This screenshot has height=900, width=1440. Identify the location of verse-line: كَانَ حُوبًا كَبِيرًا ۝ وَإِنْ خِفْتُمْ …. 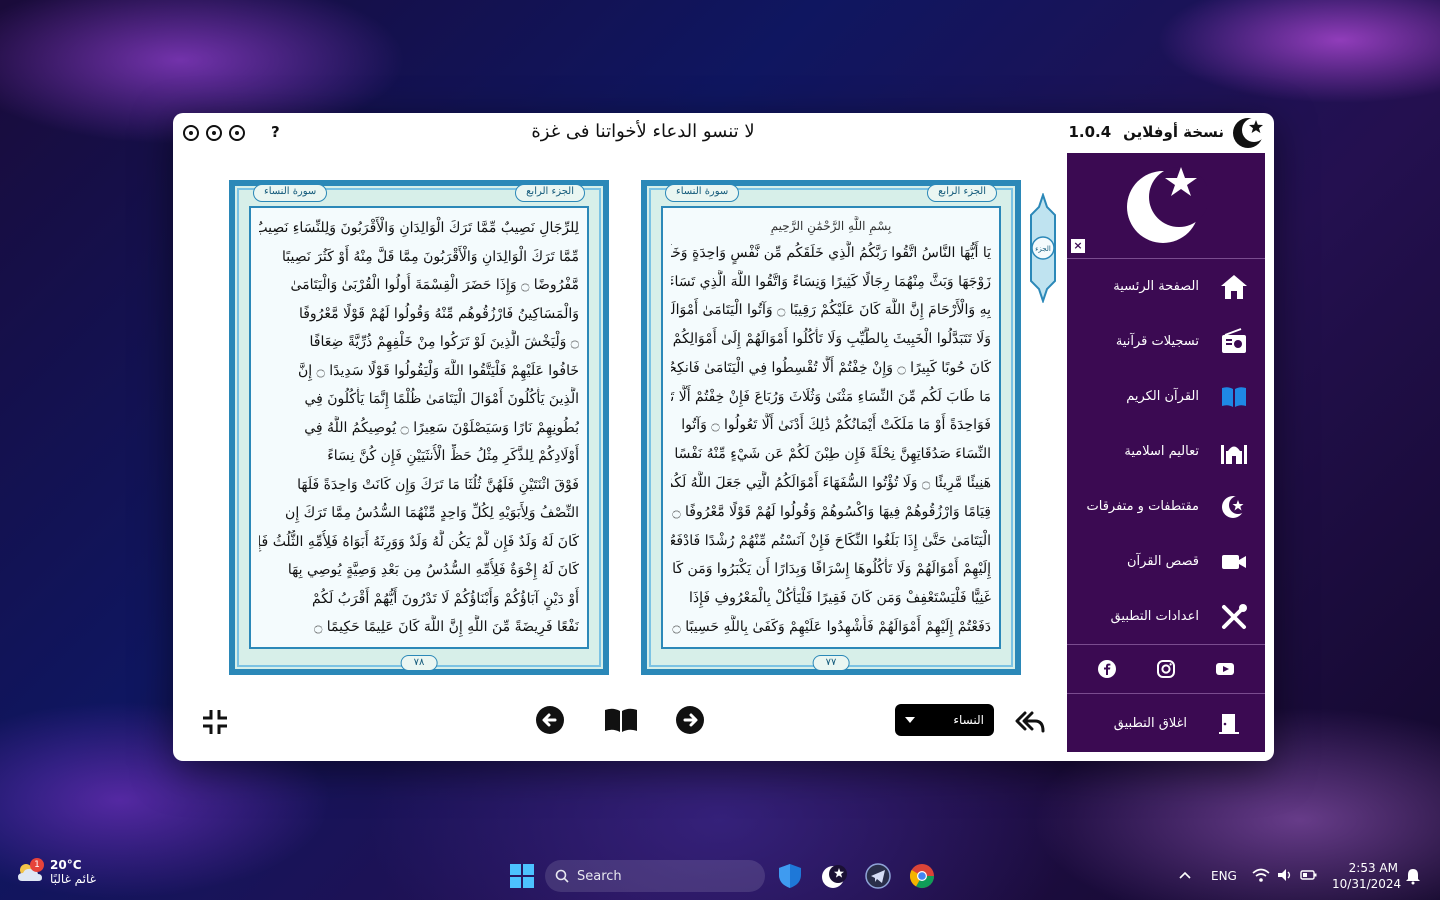
(831, 367).